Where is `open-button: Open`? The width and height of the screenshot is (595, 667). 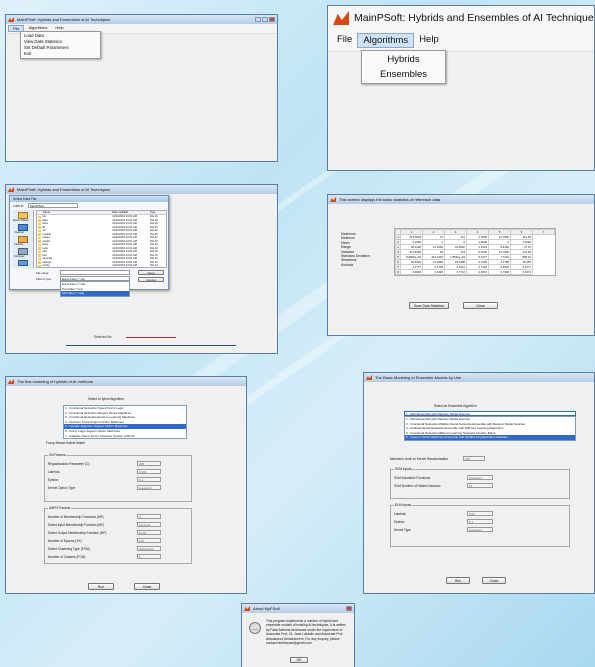 open-button: Open is located at coordinates (151, 272).